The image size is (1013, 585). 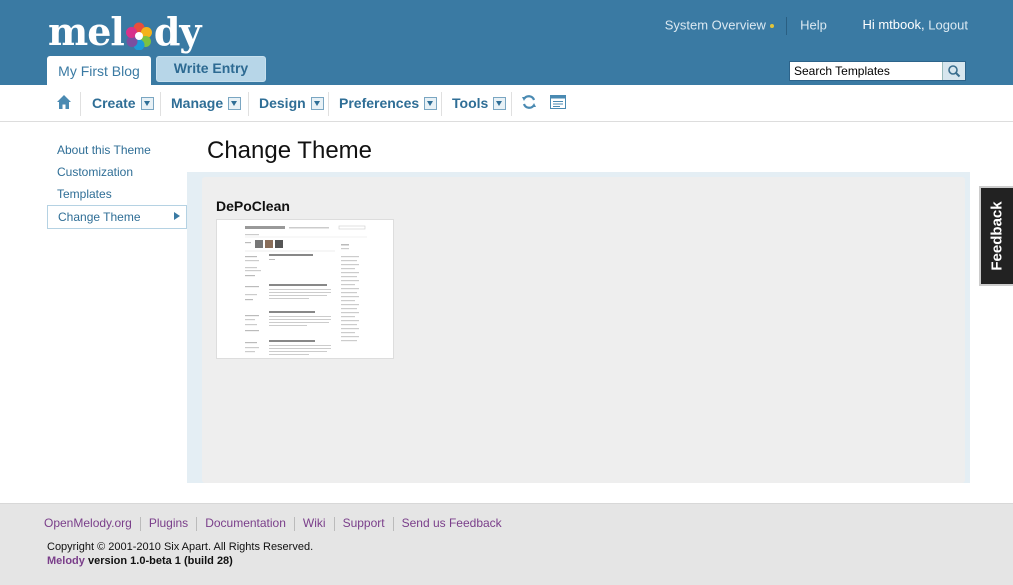 What do you see at coordinates (158, 561) in the screenshot?
I see `version-number: version 1.0-beta 1 (build 28)` at bounding box center [158, 561].